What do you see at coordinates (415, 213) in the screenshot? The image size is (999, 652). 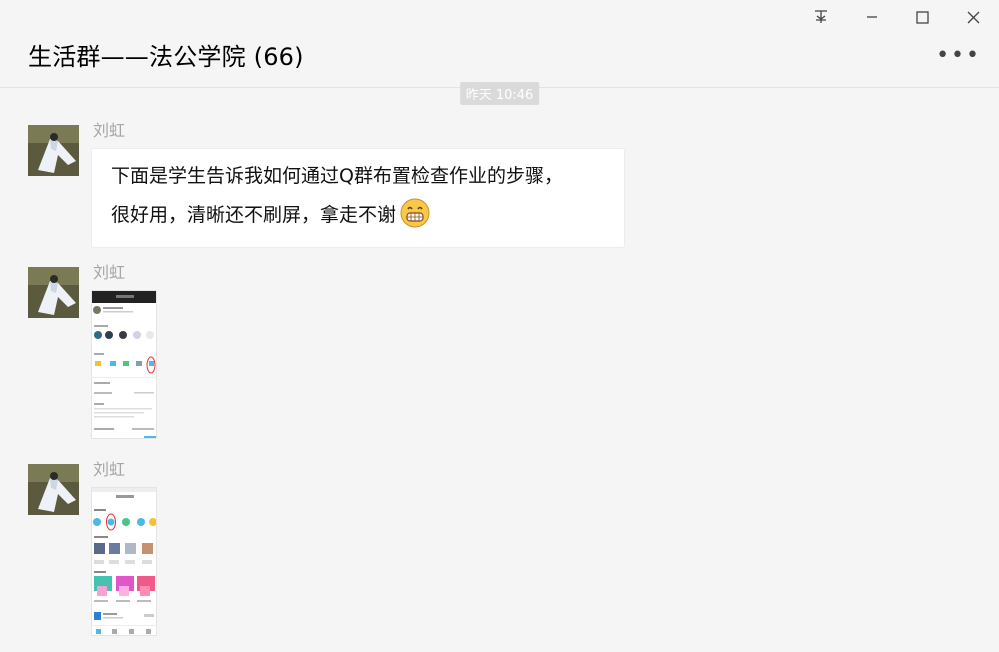 I see `grin-emoji-icon` at bounding box center [415, 213].